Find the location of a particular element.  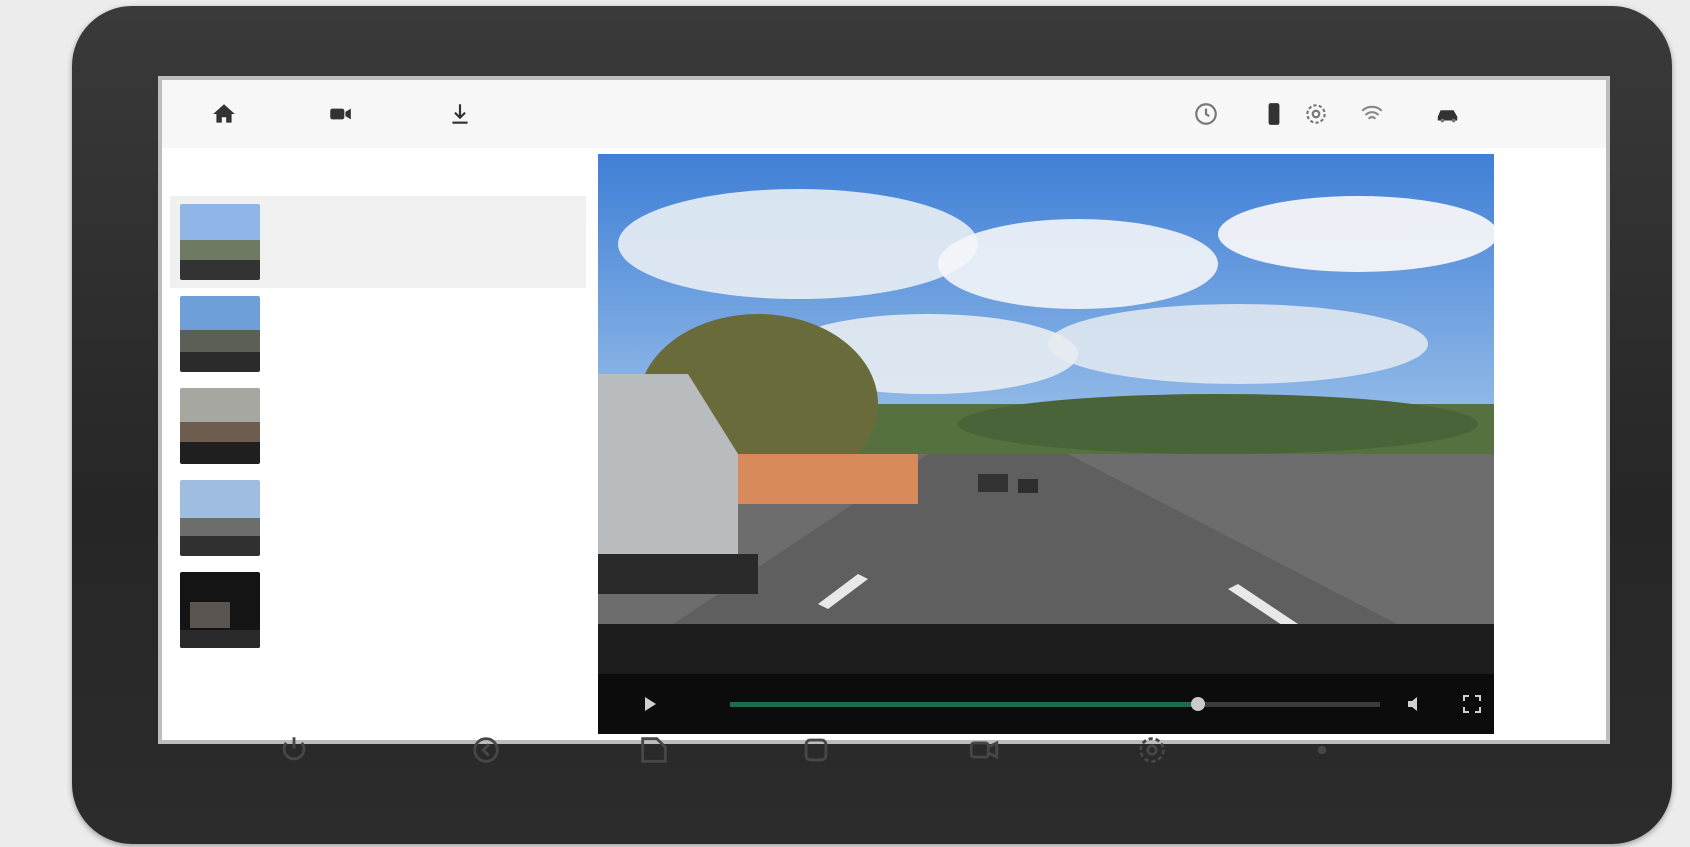

back-icon is located at coordinates (486, 750).